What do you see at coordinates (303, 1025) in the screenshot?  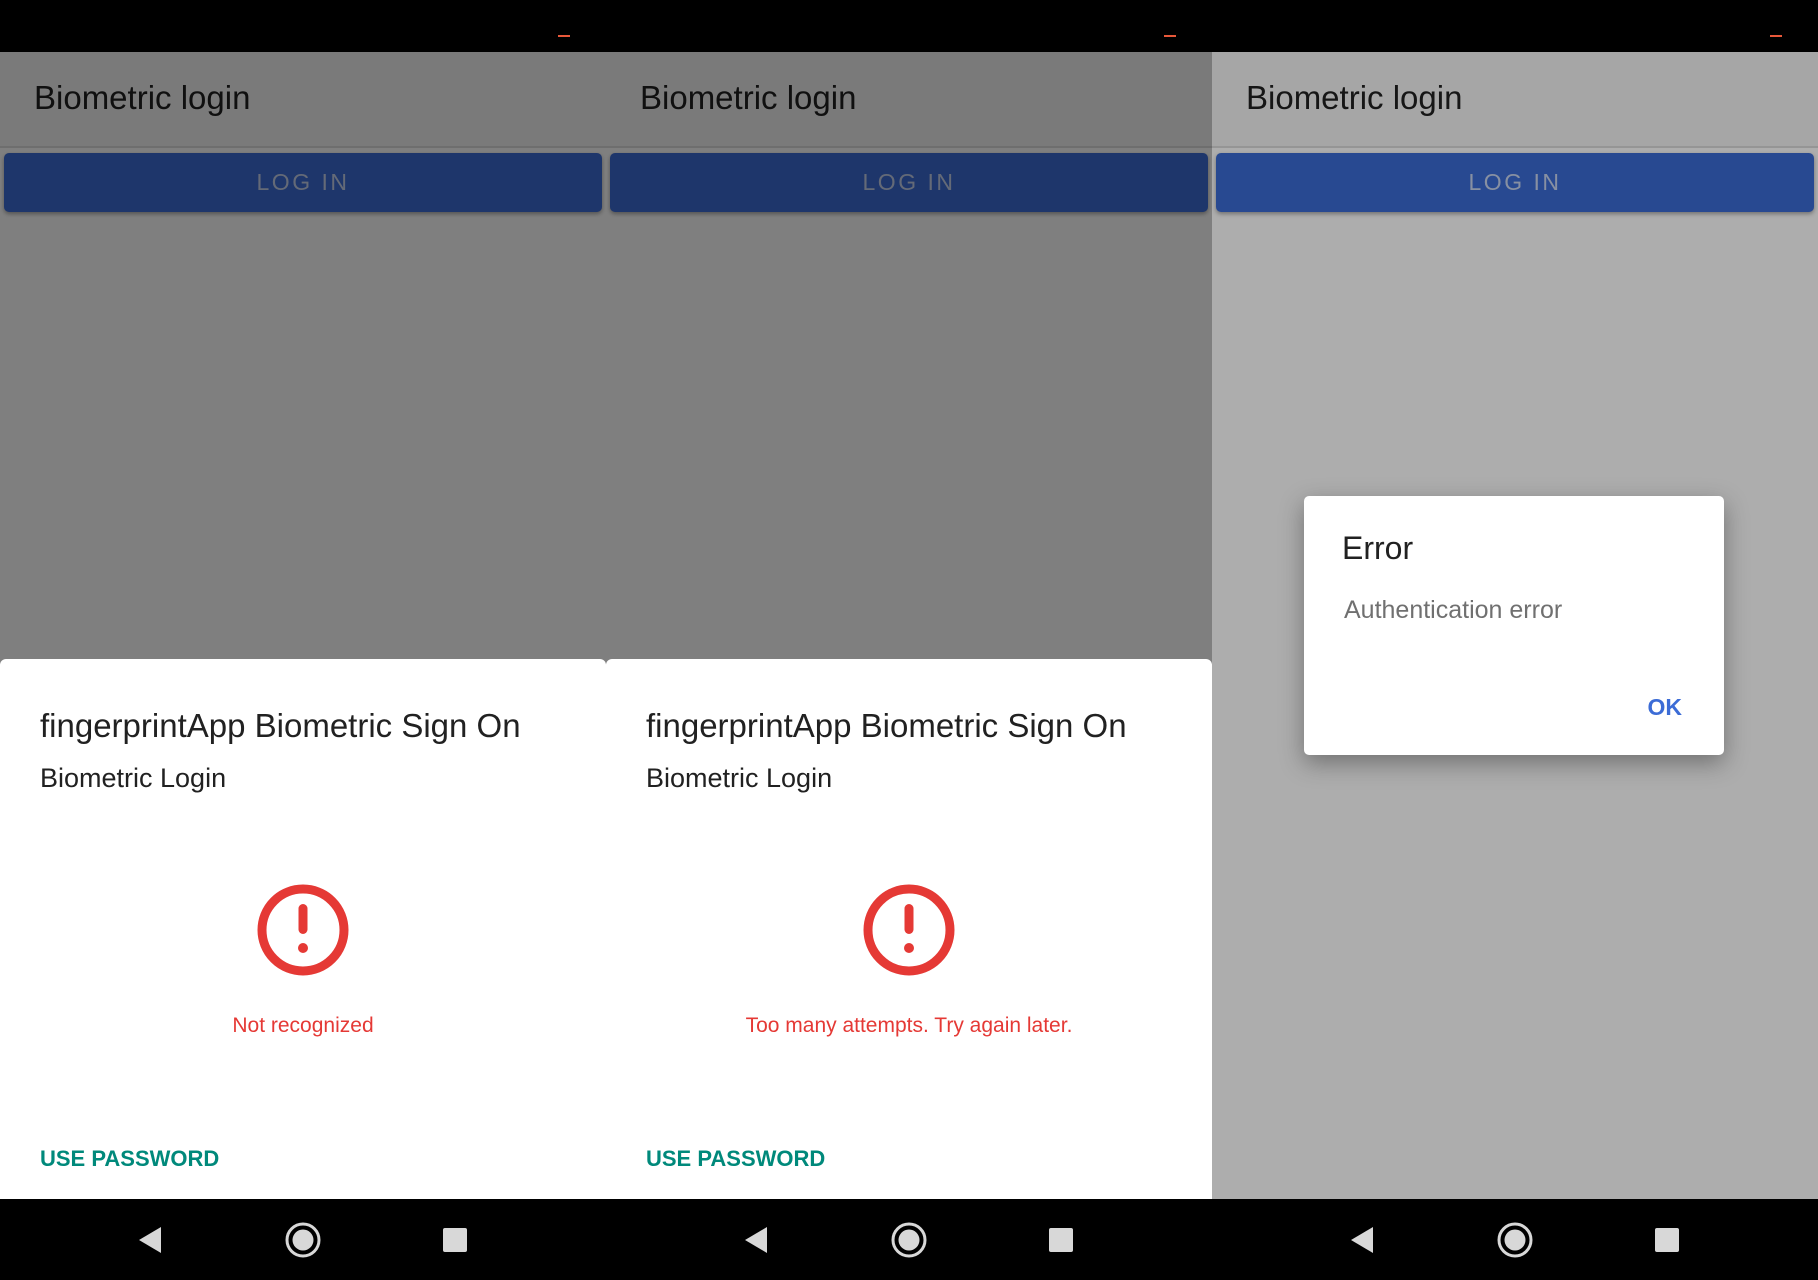 I see `prompt-status-message: Not recognized` at bounding box center [303, 1025].